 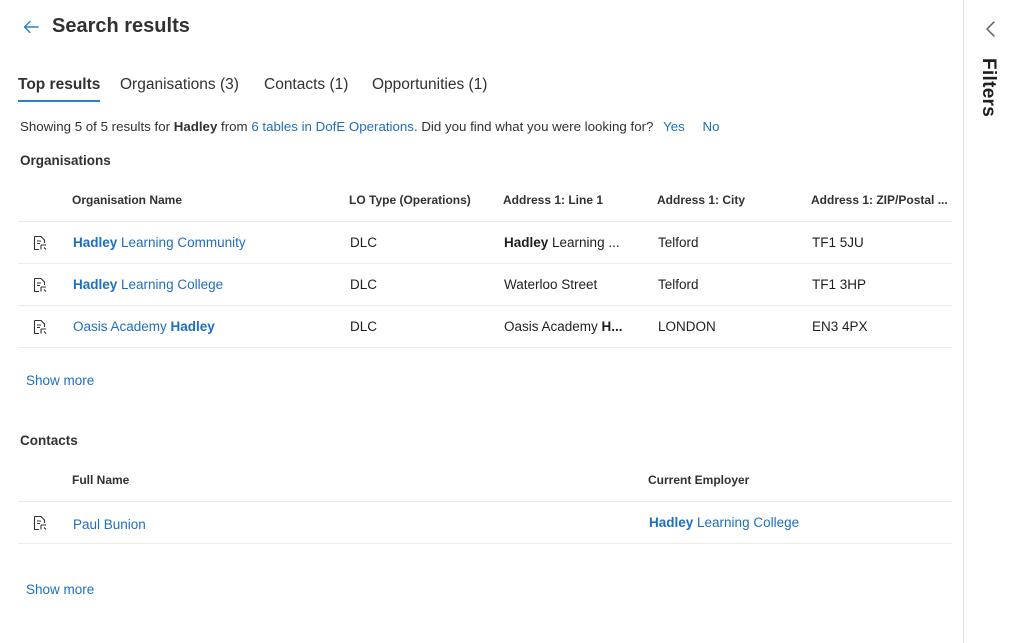 What do you see at coordinates (701, 200) in the screenshot?
I see `column-address-city: Address 1: City` at bounding box center [701, 200].